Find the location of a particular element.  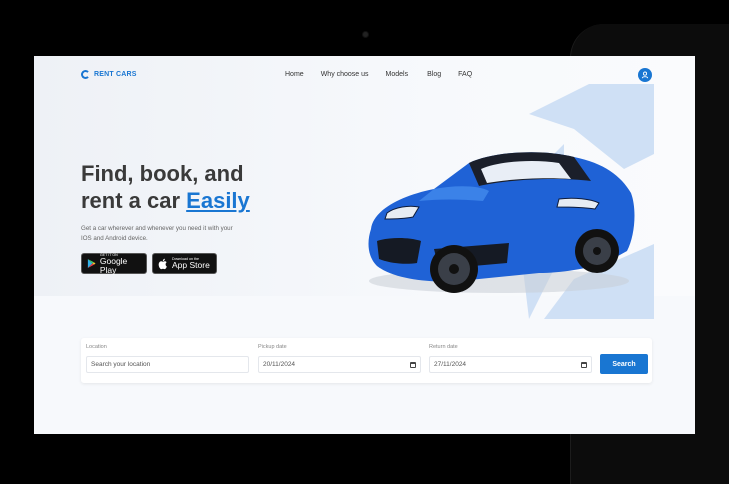

camera-dot is located at coordinates (365, 34).